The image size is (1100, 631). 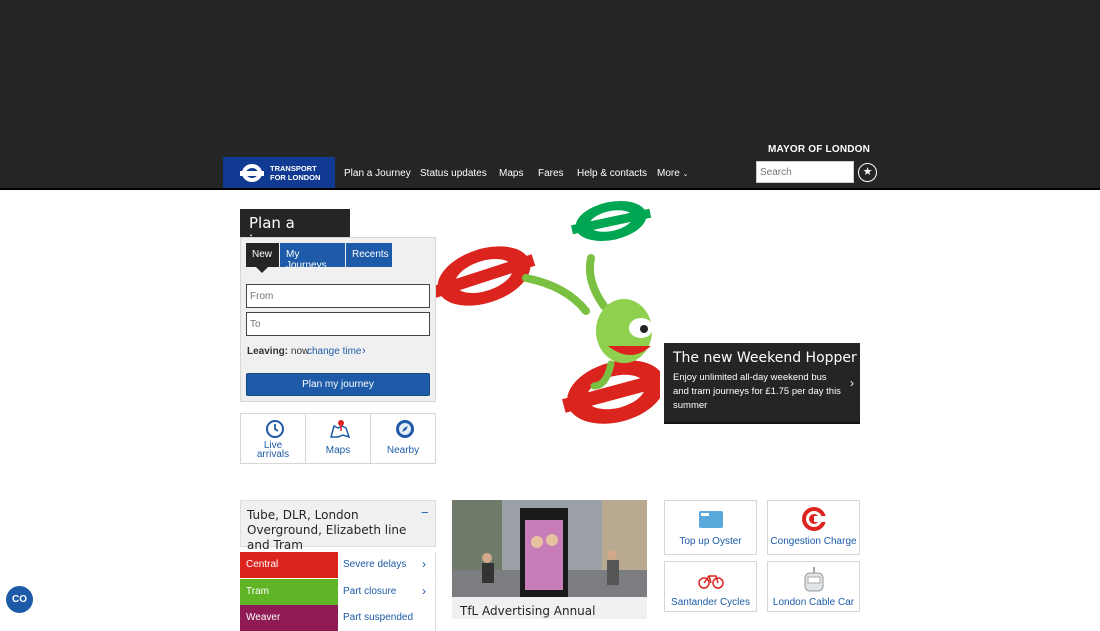 I want to click on nav-maps: Maps, so click(x=511, y=173).